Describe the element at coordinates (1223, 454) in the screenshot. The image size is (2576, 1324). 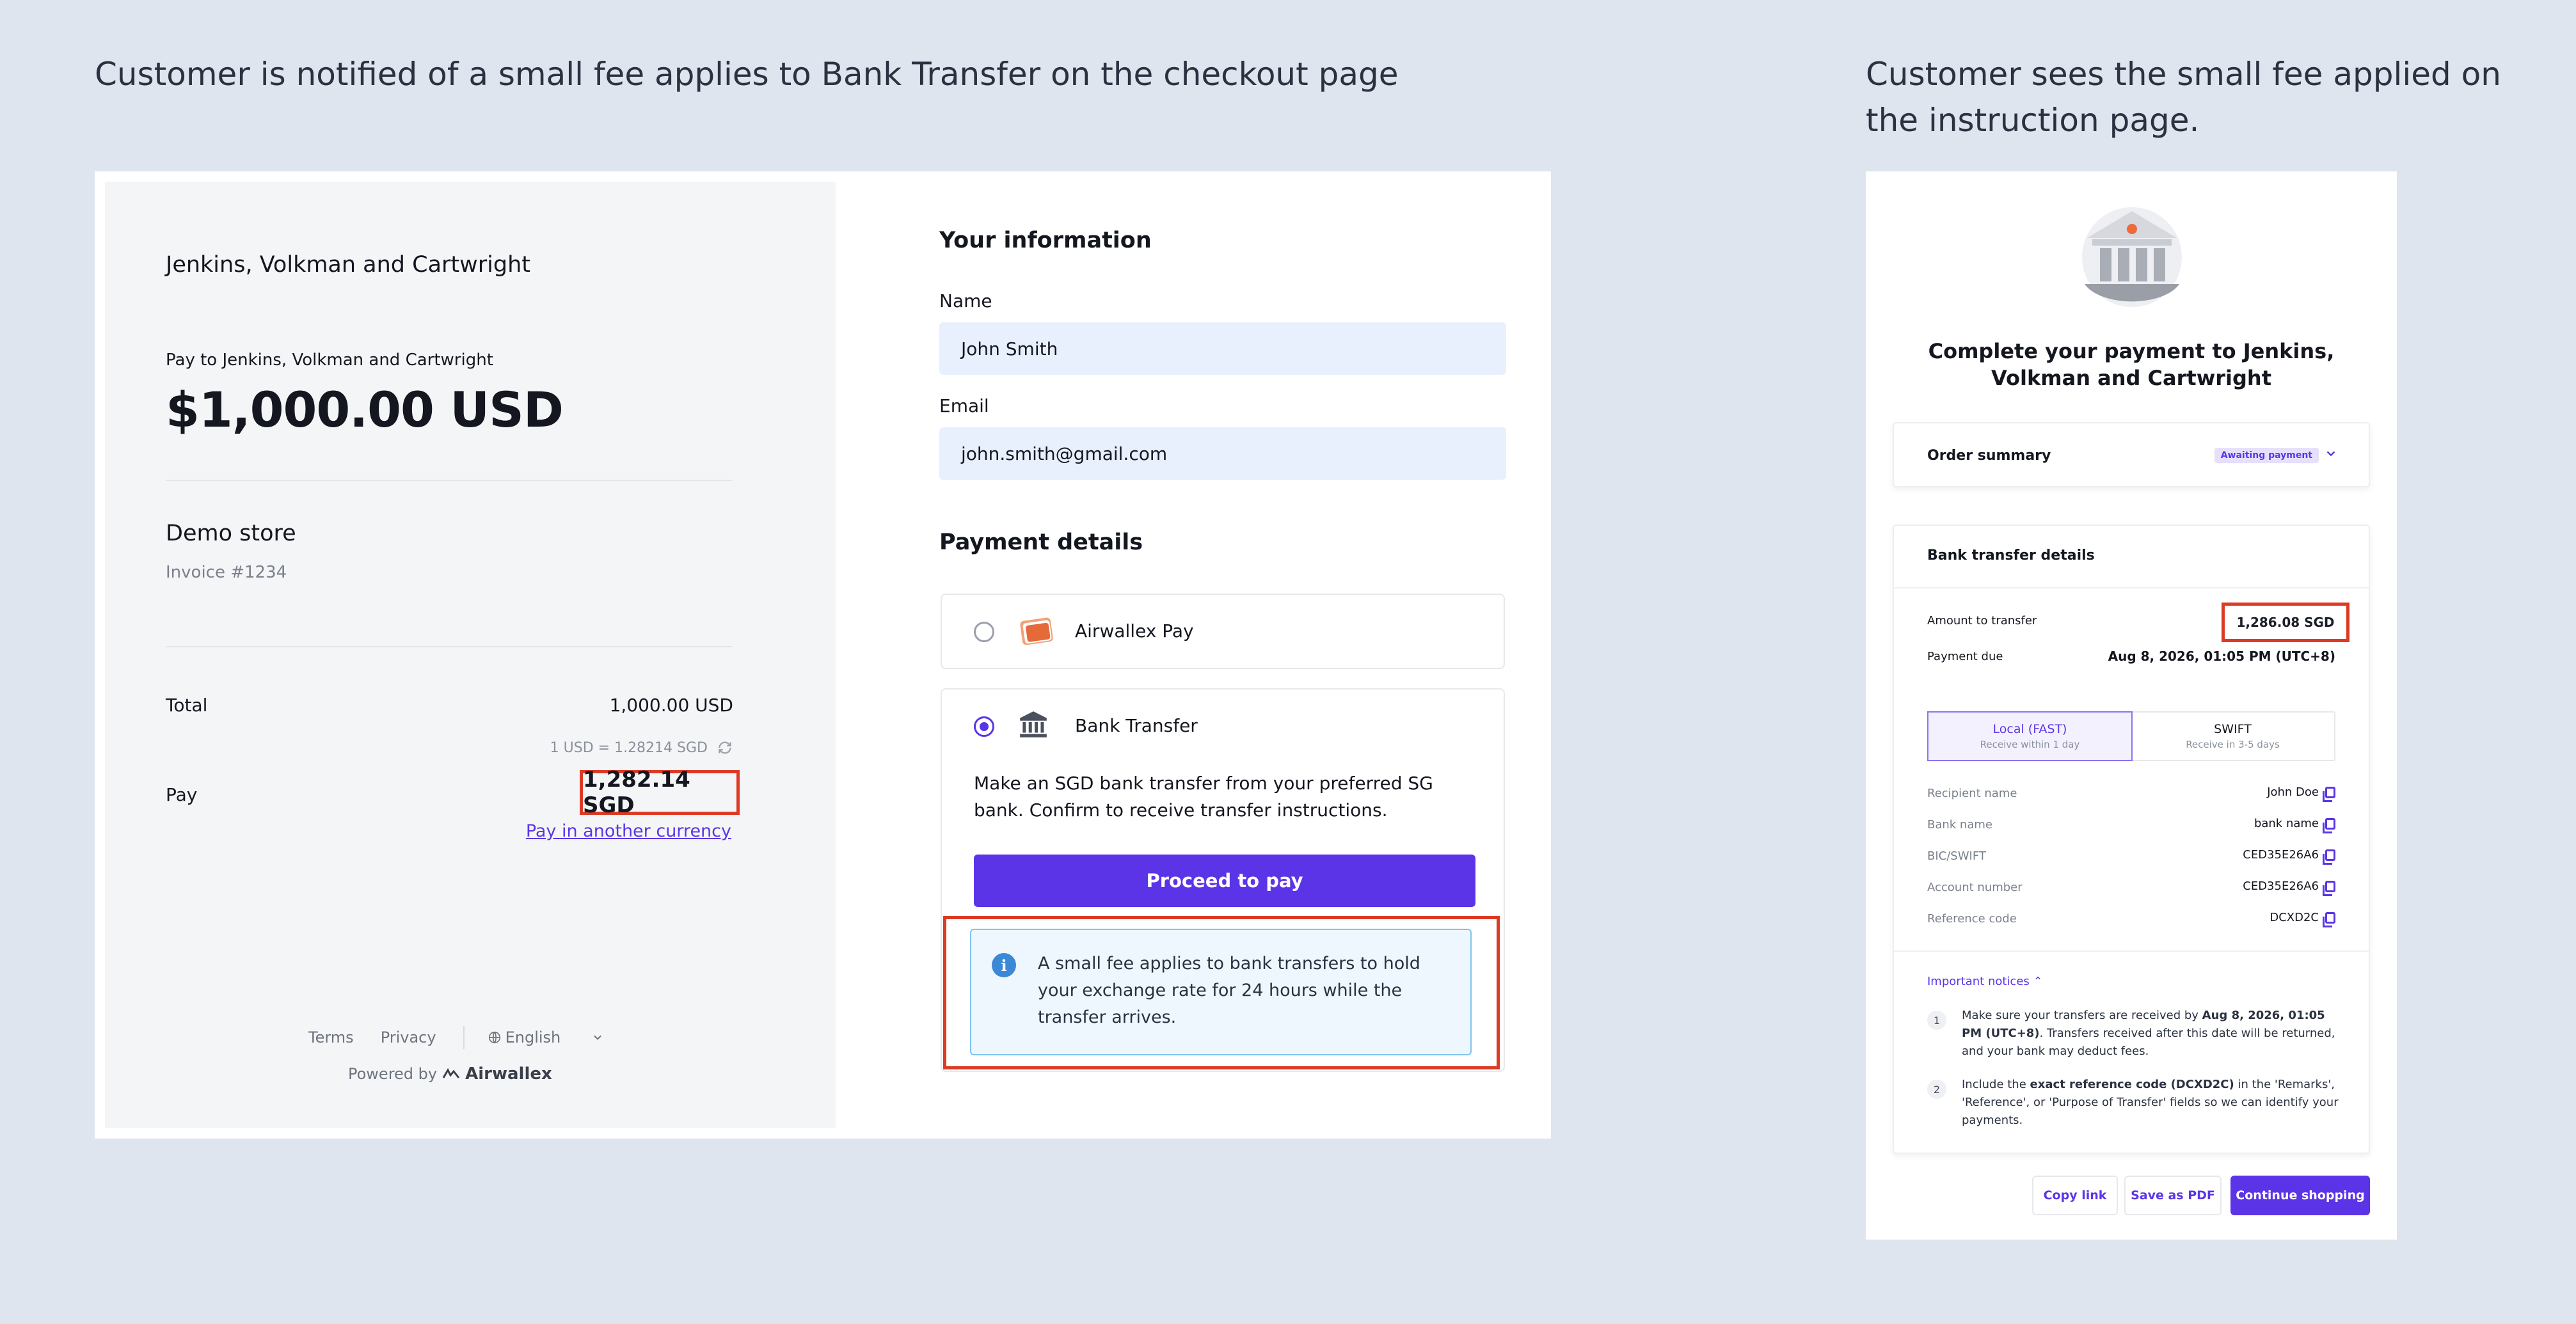
I see `email-input: john.smith@gmail.com` at that location.